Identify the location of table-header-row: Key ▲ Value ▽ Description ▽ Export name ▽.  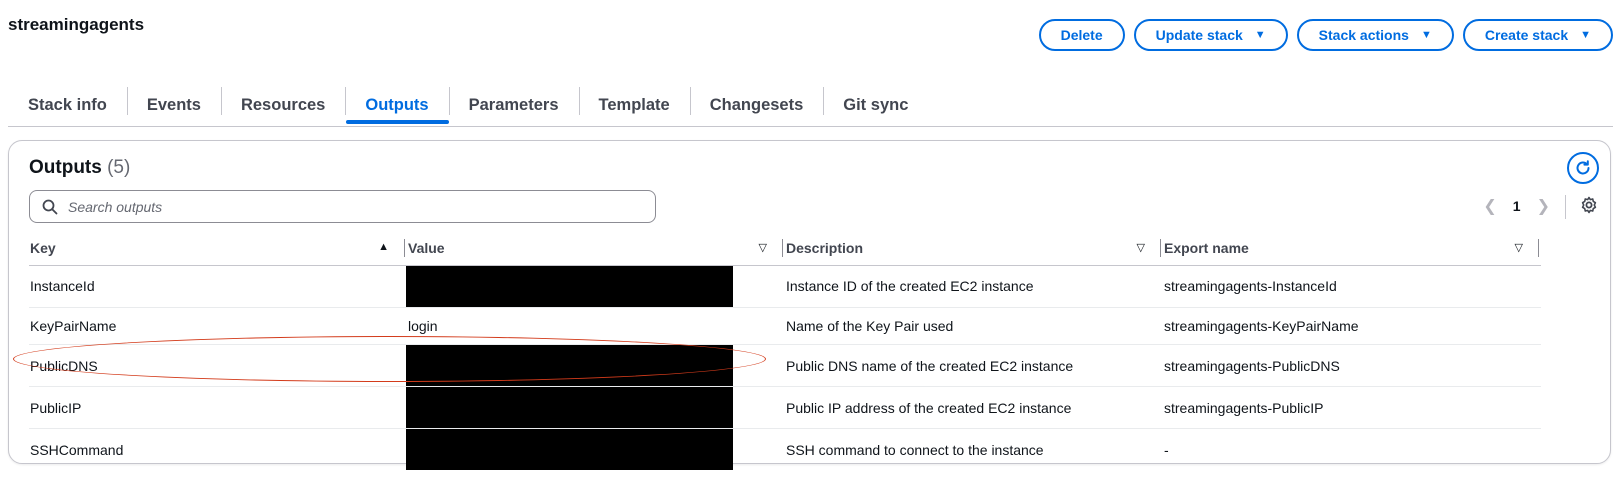
(785, 248).